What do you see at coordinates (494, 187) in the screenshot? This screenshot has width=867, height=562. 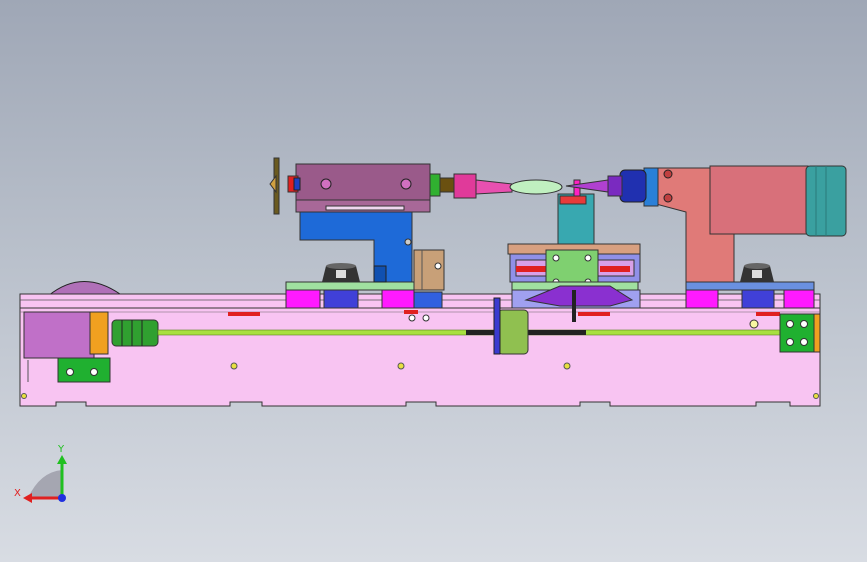 I see `chuck-nose` at bounding box center [494, 187].